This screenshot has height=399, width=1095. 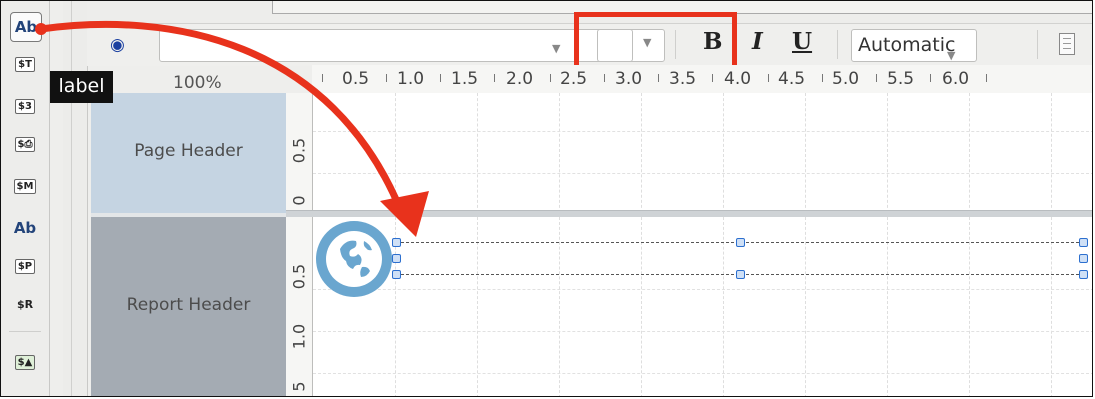 I want to click on formula-icon: $R, so click(x=25, y=304).